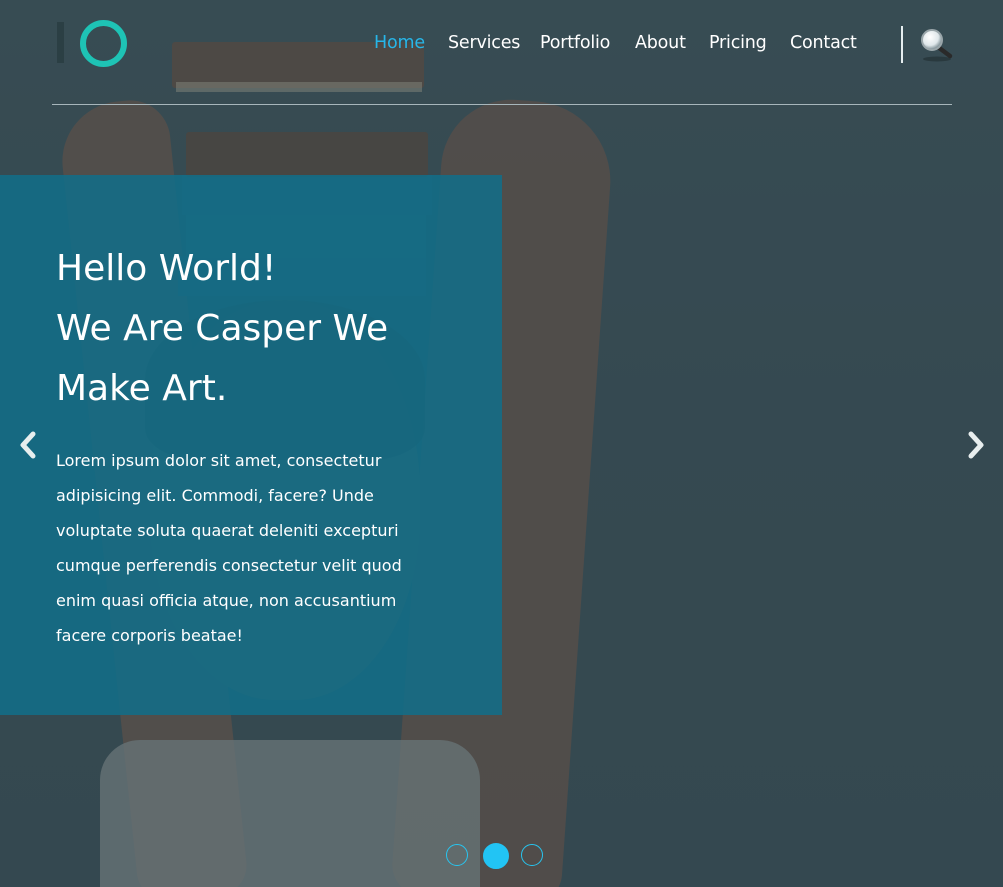 The width and height of the screenshot is (1003, 887). What do you see at coordinates (166, 268) in the screenshot?
I see `slide-title-line: Hello World!` at bounding box center [166, 268].